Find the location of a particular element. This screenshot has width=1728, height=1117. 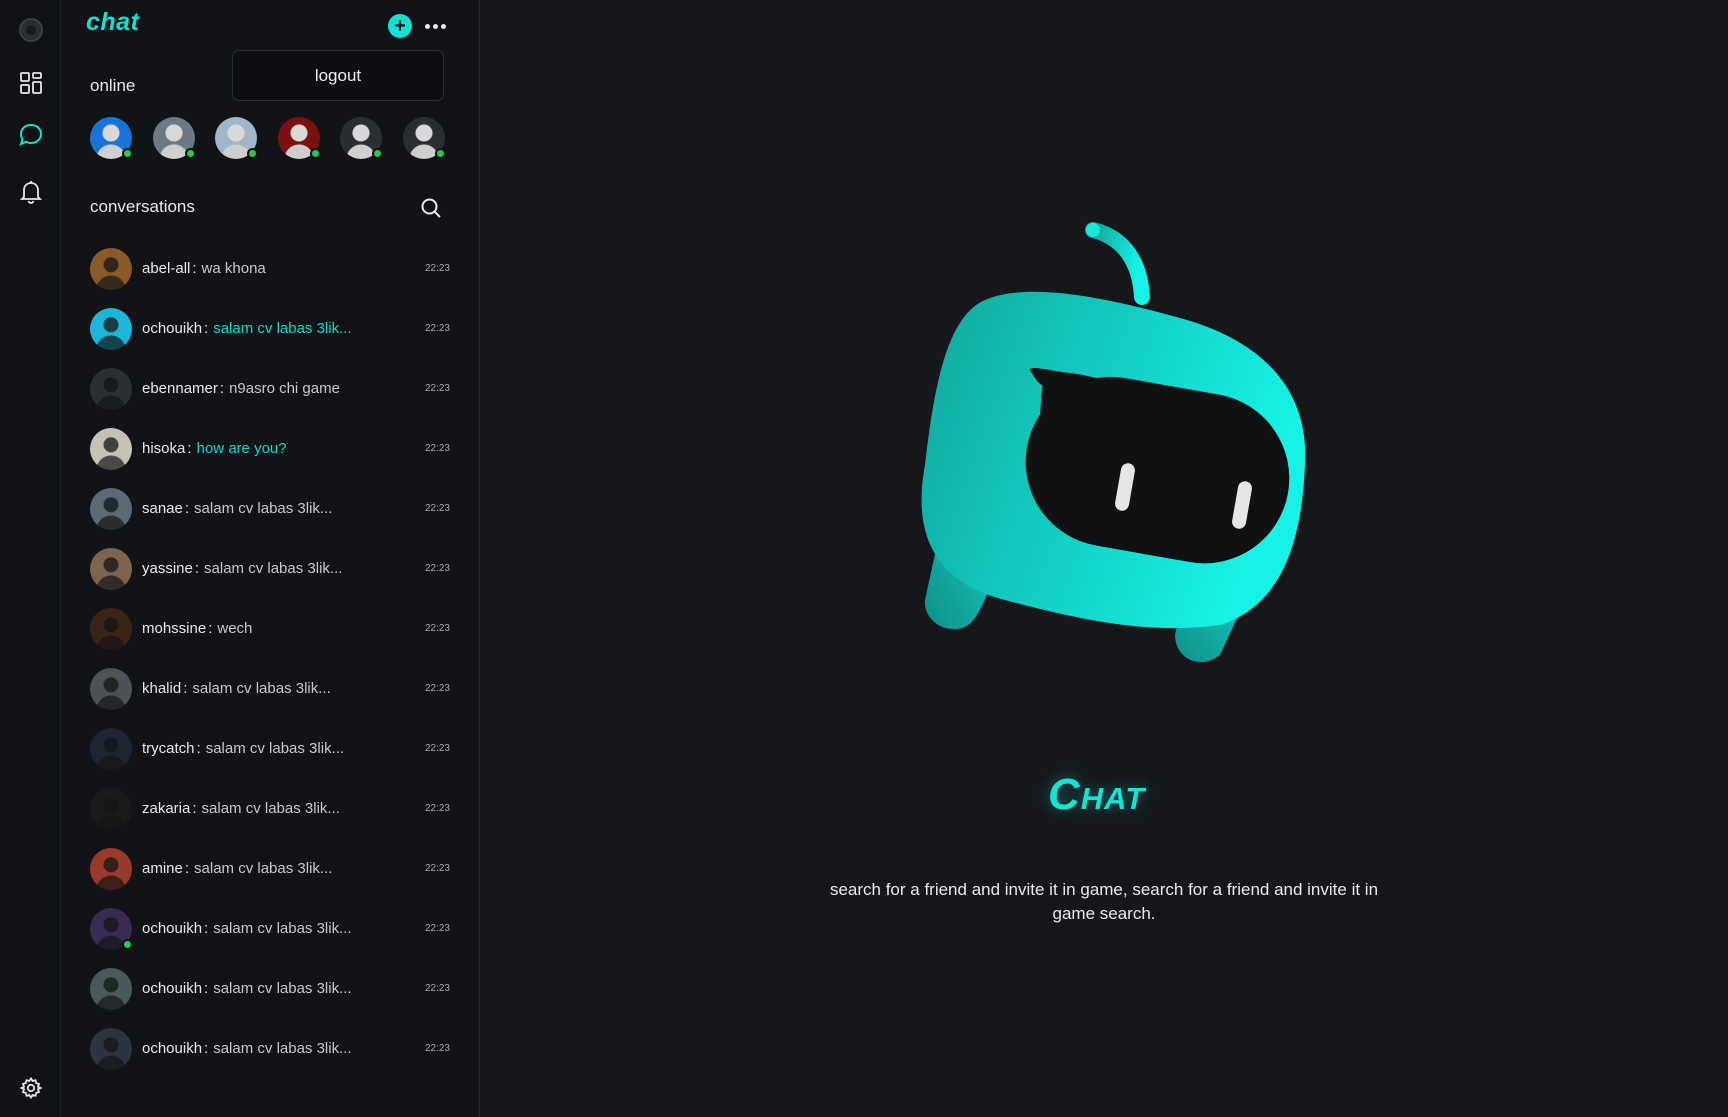

conversation-item: ebennamer: n9asro chi game 22:23 is located at coordinates (270, 390).